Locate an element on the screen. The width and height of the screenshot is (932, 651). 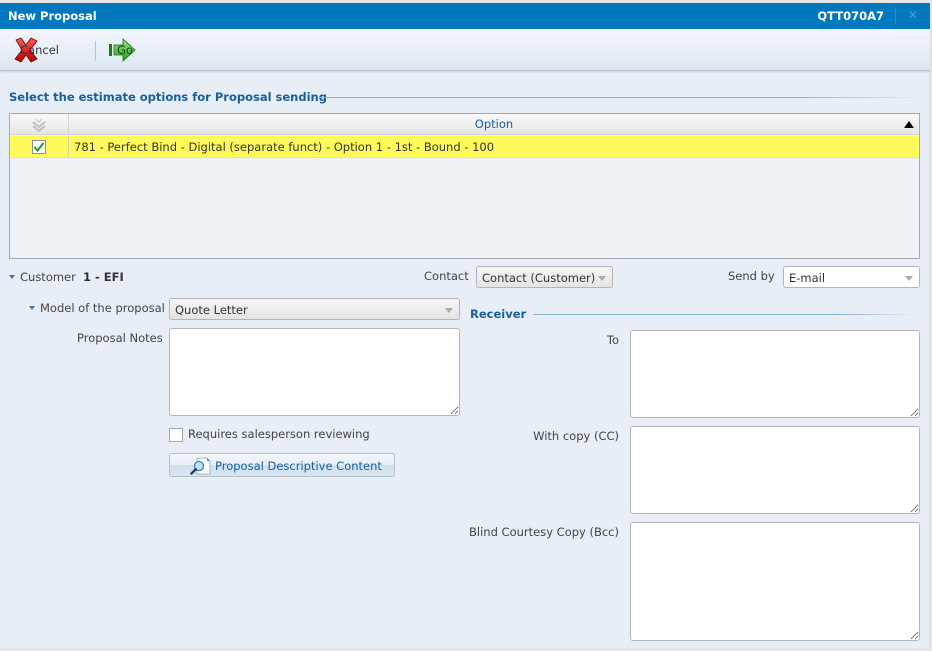
close-icon: ✕ is located at coordinates (913, 15).